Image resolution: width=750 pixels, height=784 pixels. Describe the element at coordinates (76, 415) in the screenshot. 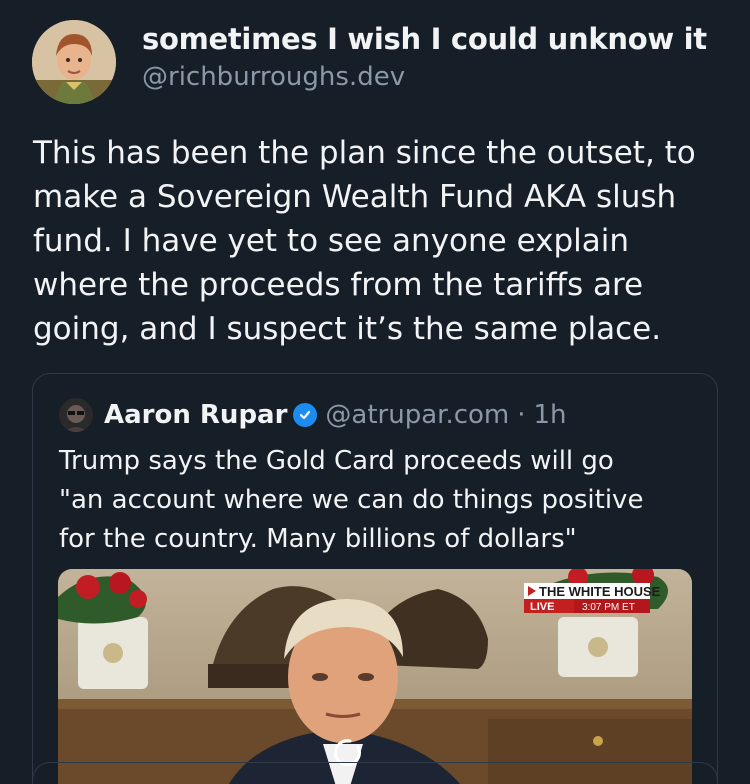

I see `quoted-author-avatar` at that location.